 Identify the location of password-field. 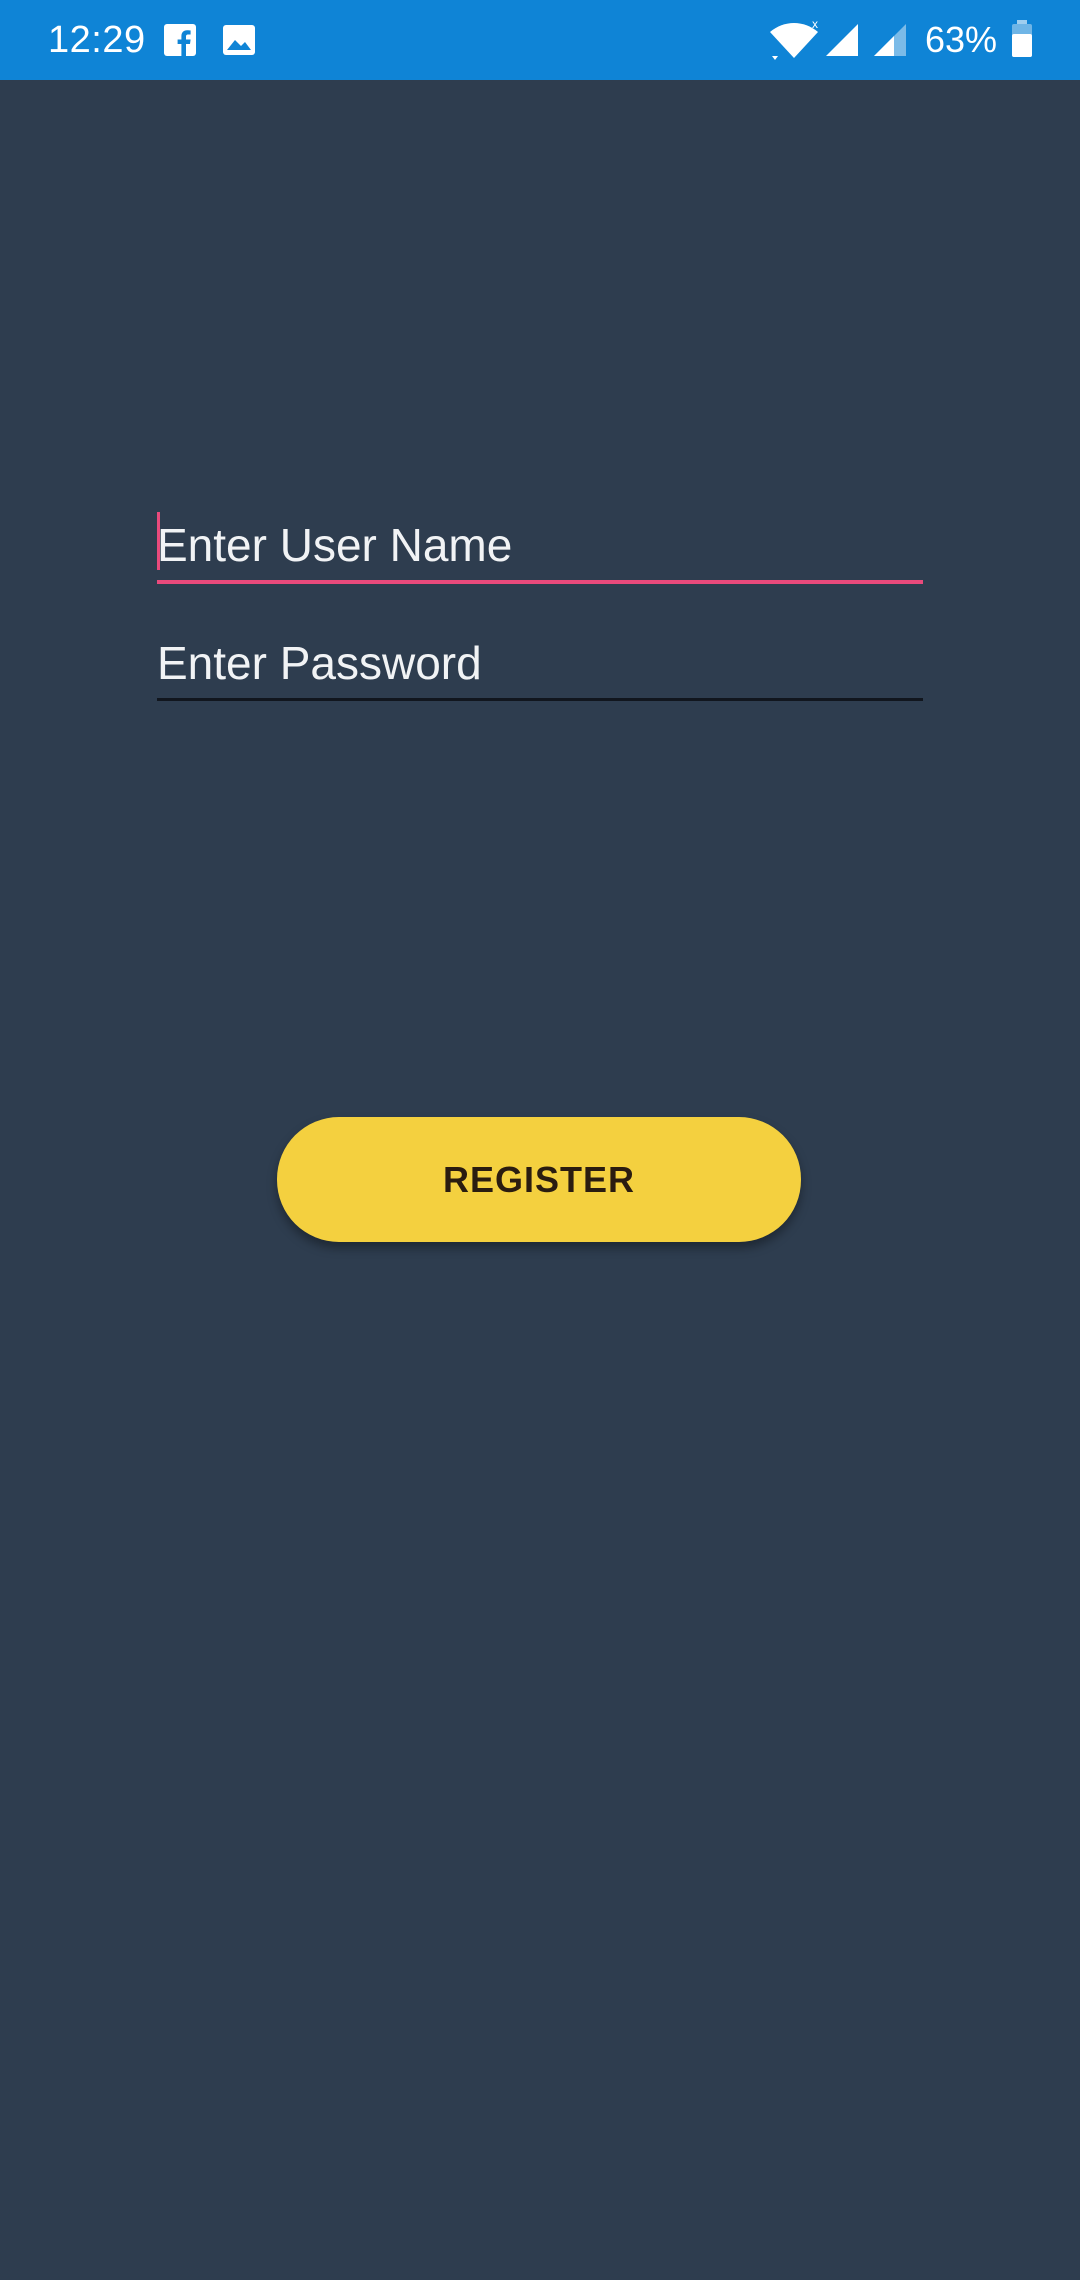
(540, 664).